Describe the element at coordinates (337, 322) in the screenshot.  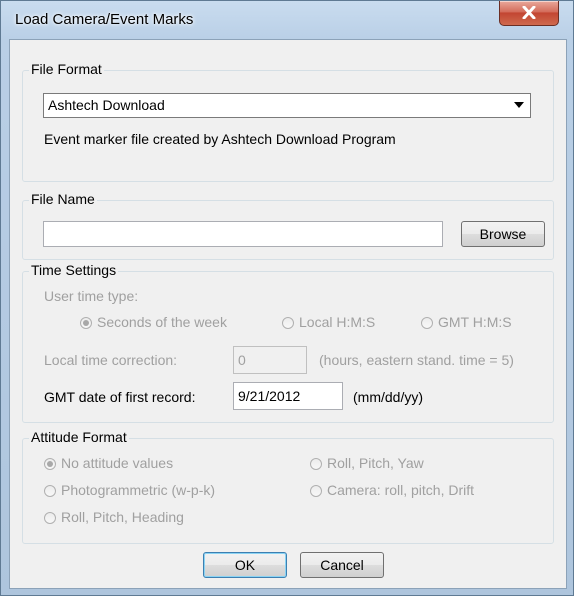
I see `radio-local-hms-label: Local H:M:S` at that location.